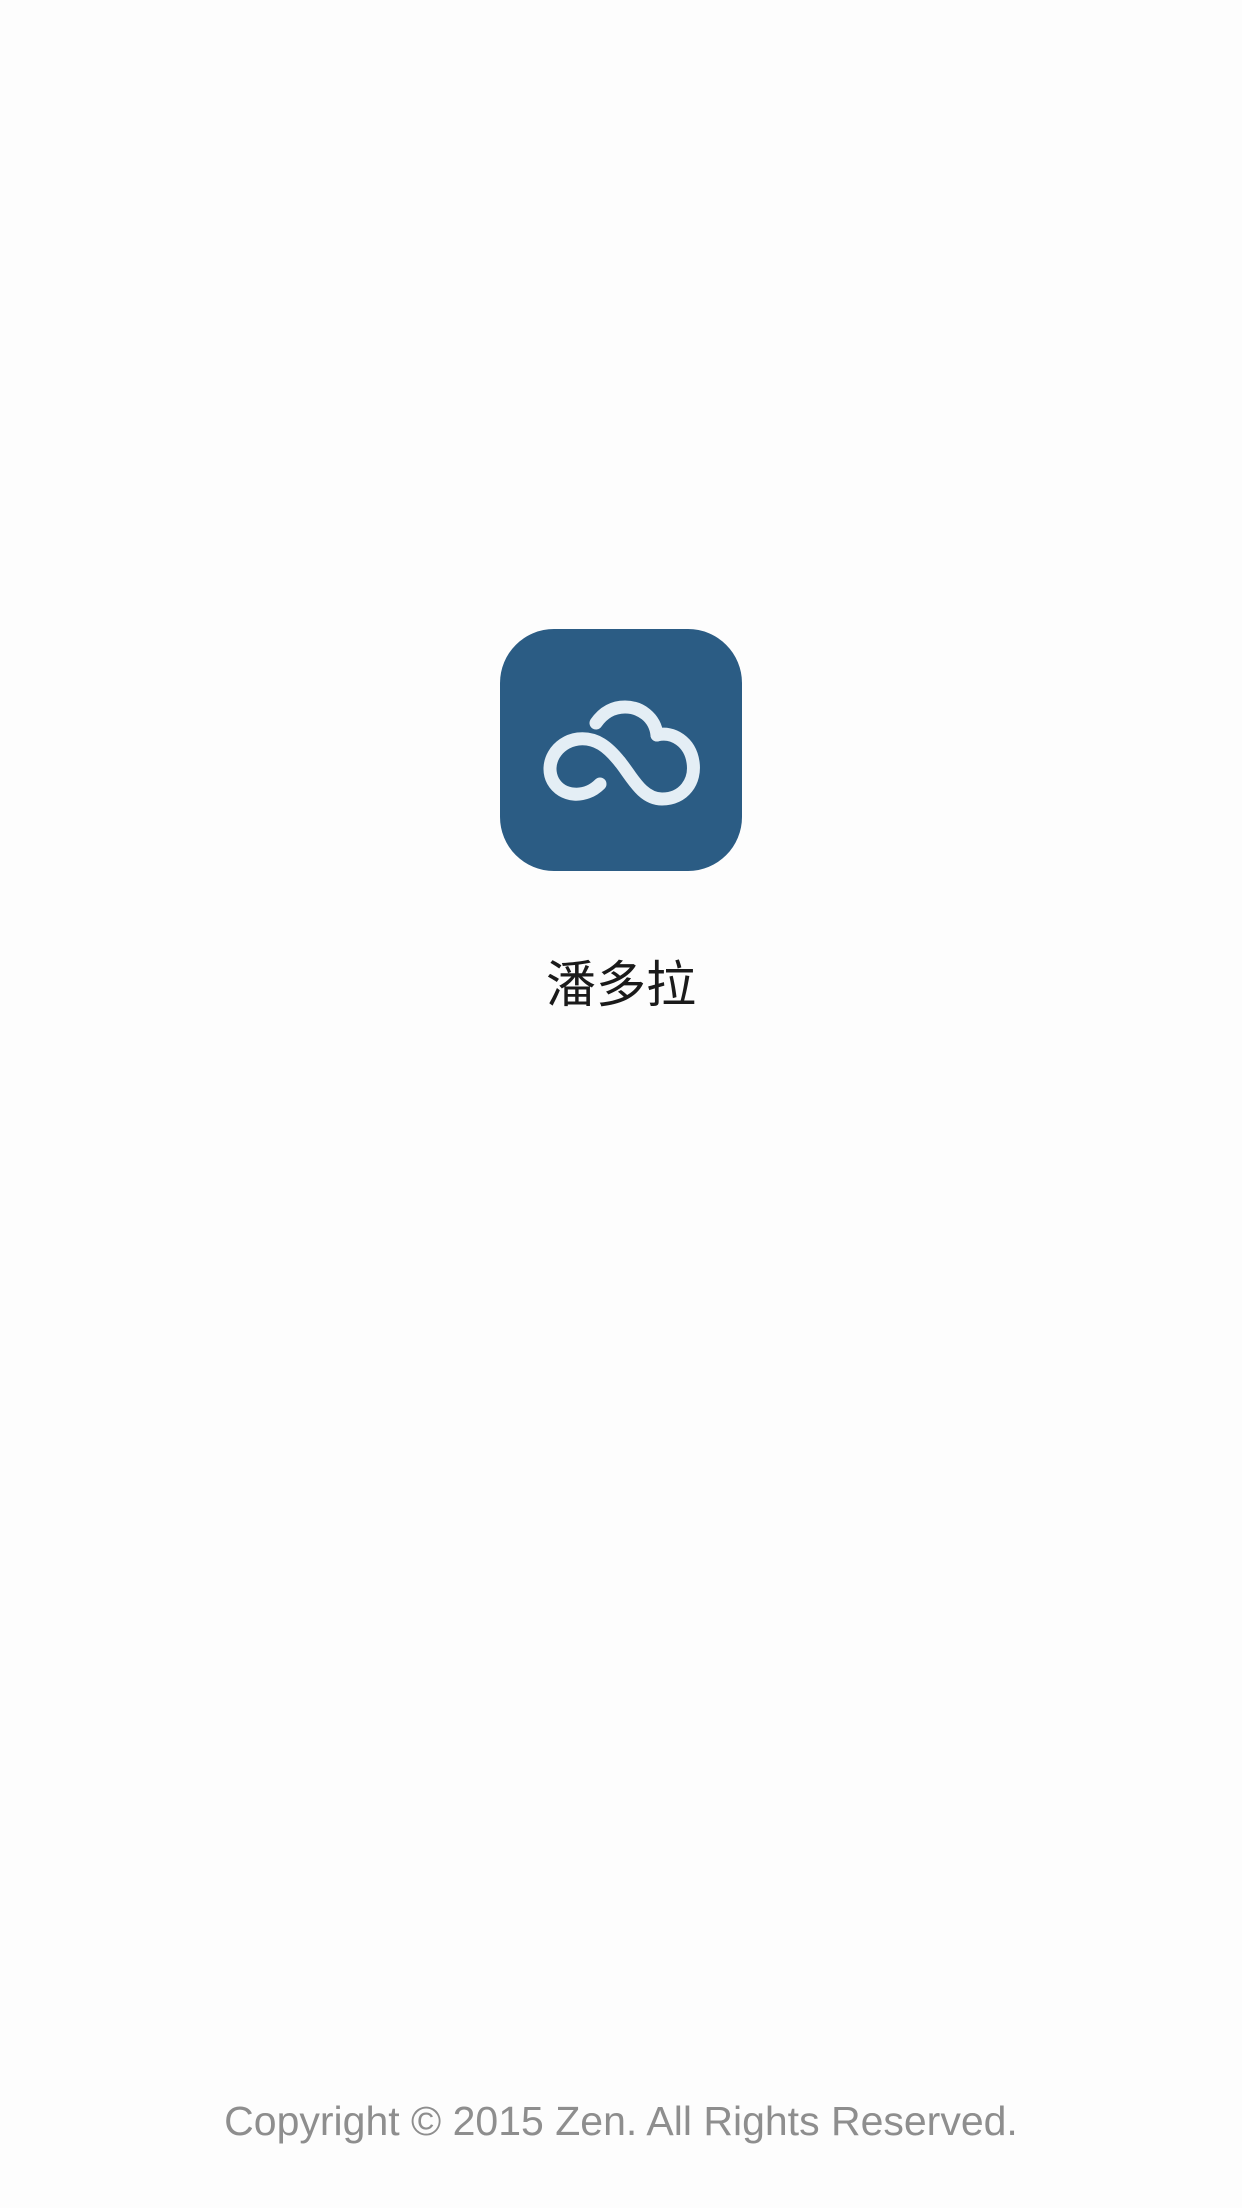  I want to click on cloud-infinity-icon, so click(621, 753).